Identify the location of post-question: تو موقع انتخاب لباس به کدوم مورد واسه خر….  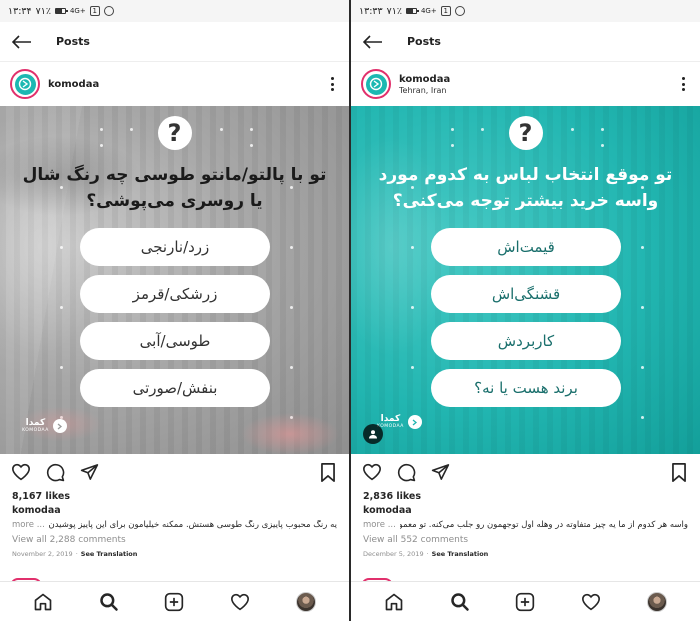
(525, 188).